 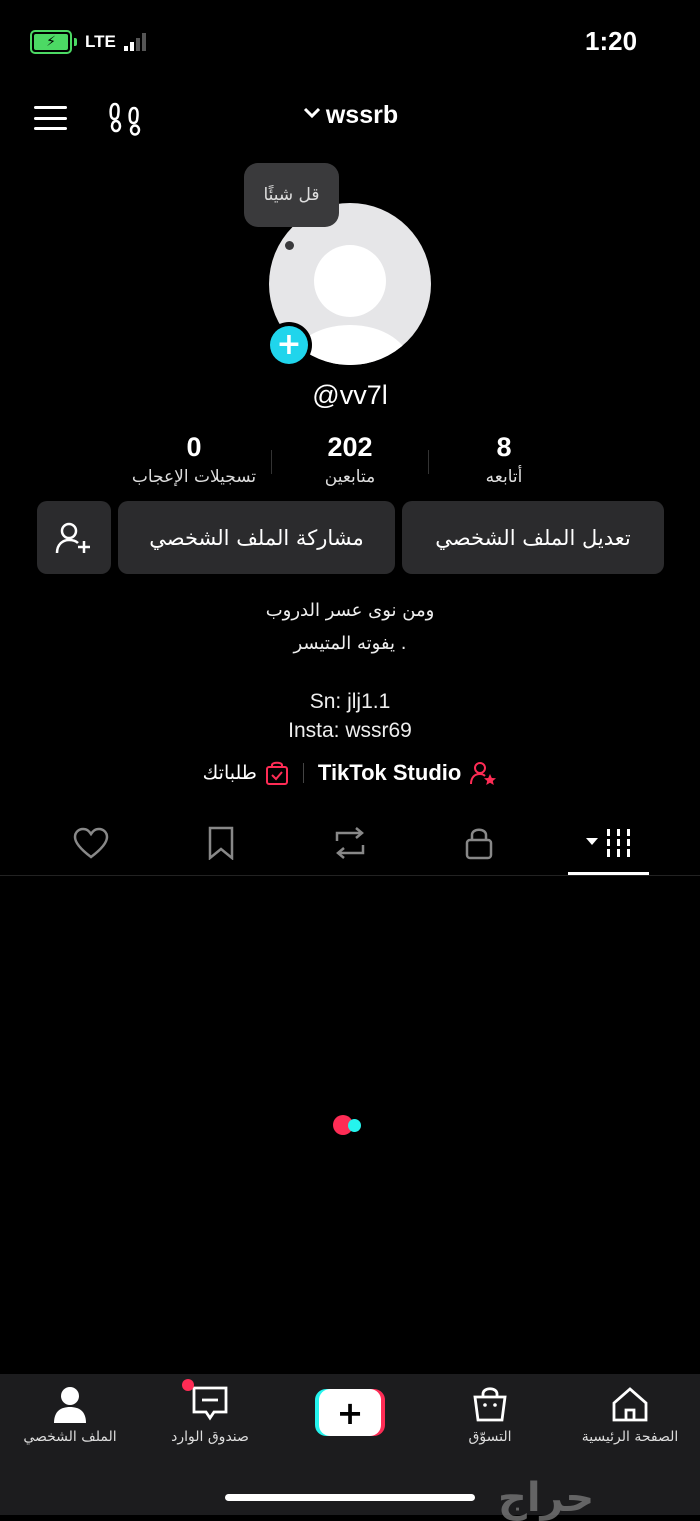 What do you see at coordinates (188, 1385) in the screenshot?
I see `inbox-notification-dot` at bounding box center [188, 1385].